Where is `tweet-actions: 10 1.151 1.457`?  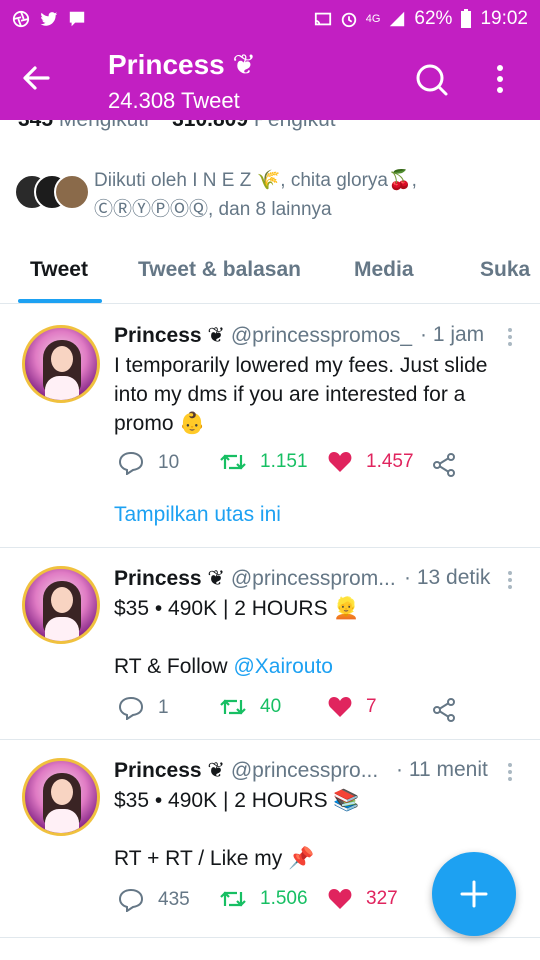 tweet-actions: 10 1.151 1.457 is located at coordinates (324, 466).